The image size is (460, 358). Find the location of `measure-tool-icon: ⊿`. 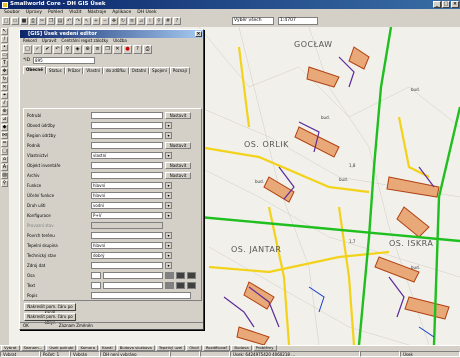

measure-tool-icon: ⊿ is located at coordinates (4, 119).